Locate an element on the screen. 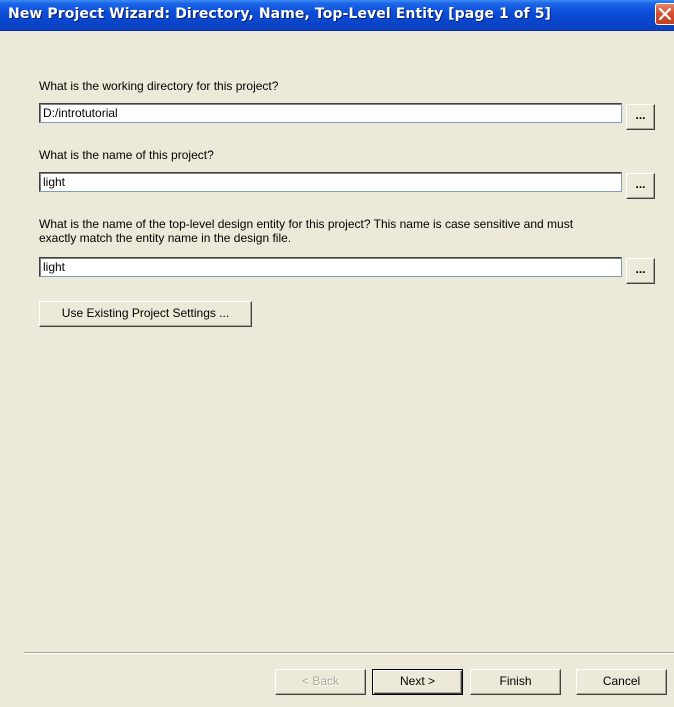 This screenshot has width=674, height=707. close-button is located at coordinates (664, 14).